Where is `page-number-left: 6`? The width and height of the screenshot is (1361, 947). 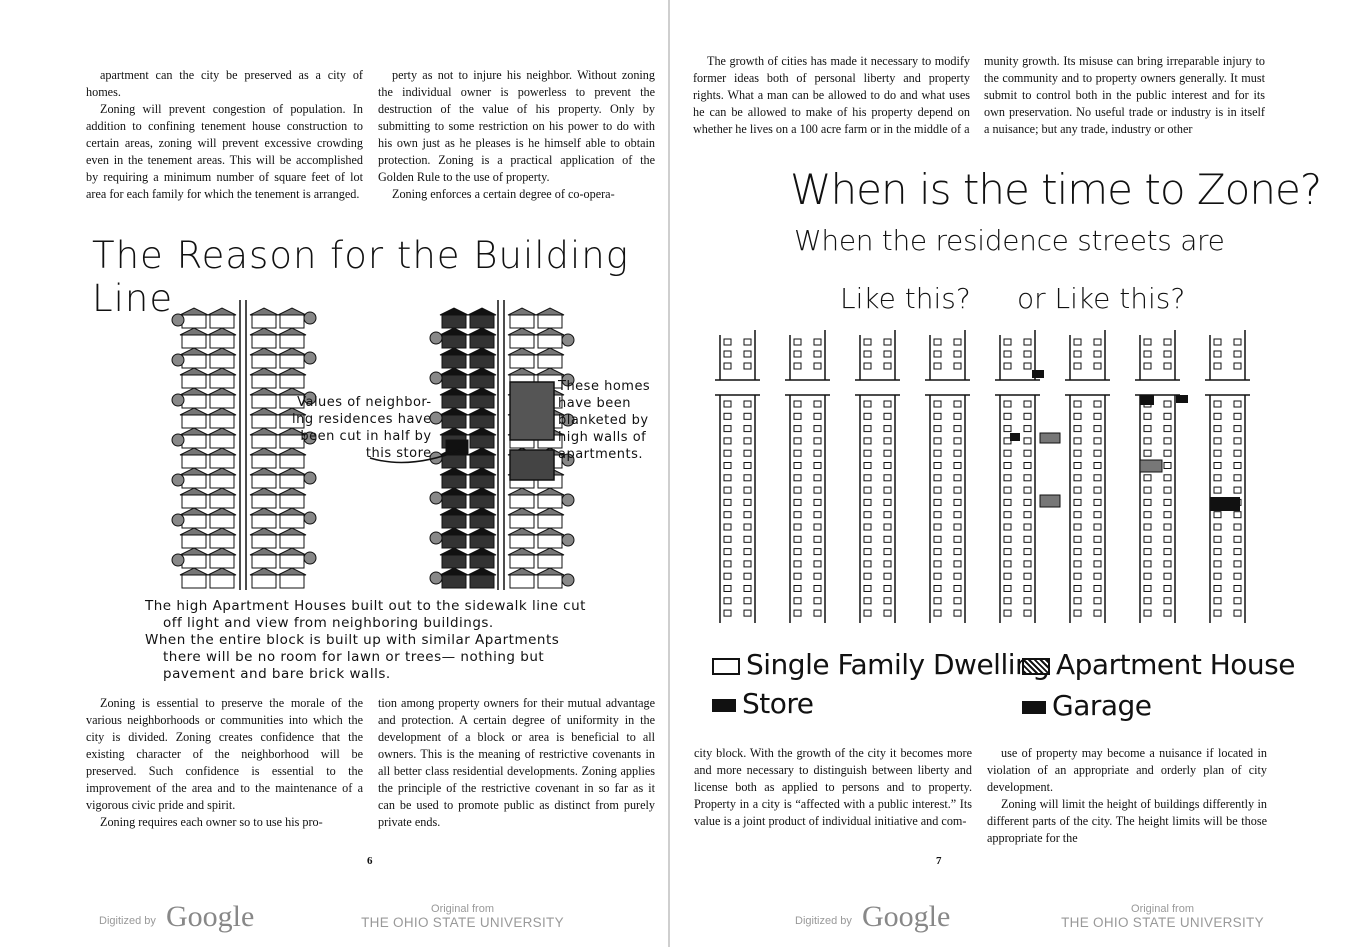
page-number-left: 6 is located at coordinates (370, 861).